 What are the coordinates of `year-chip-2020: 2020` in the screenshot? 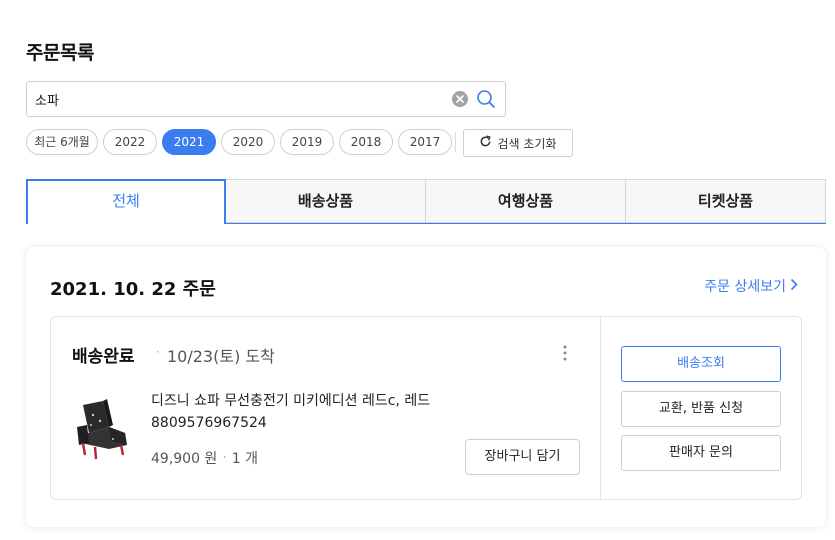 It's located at (248, 142).